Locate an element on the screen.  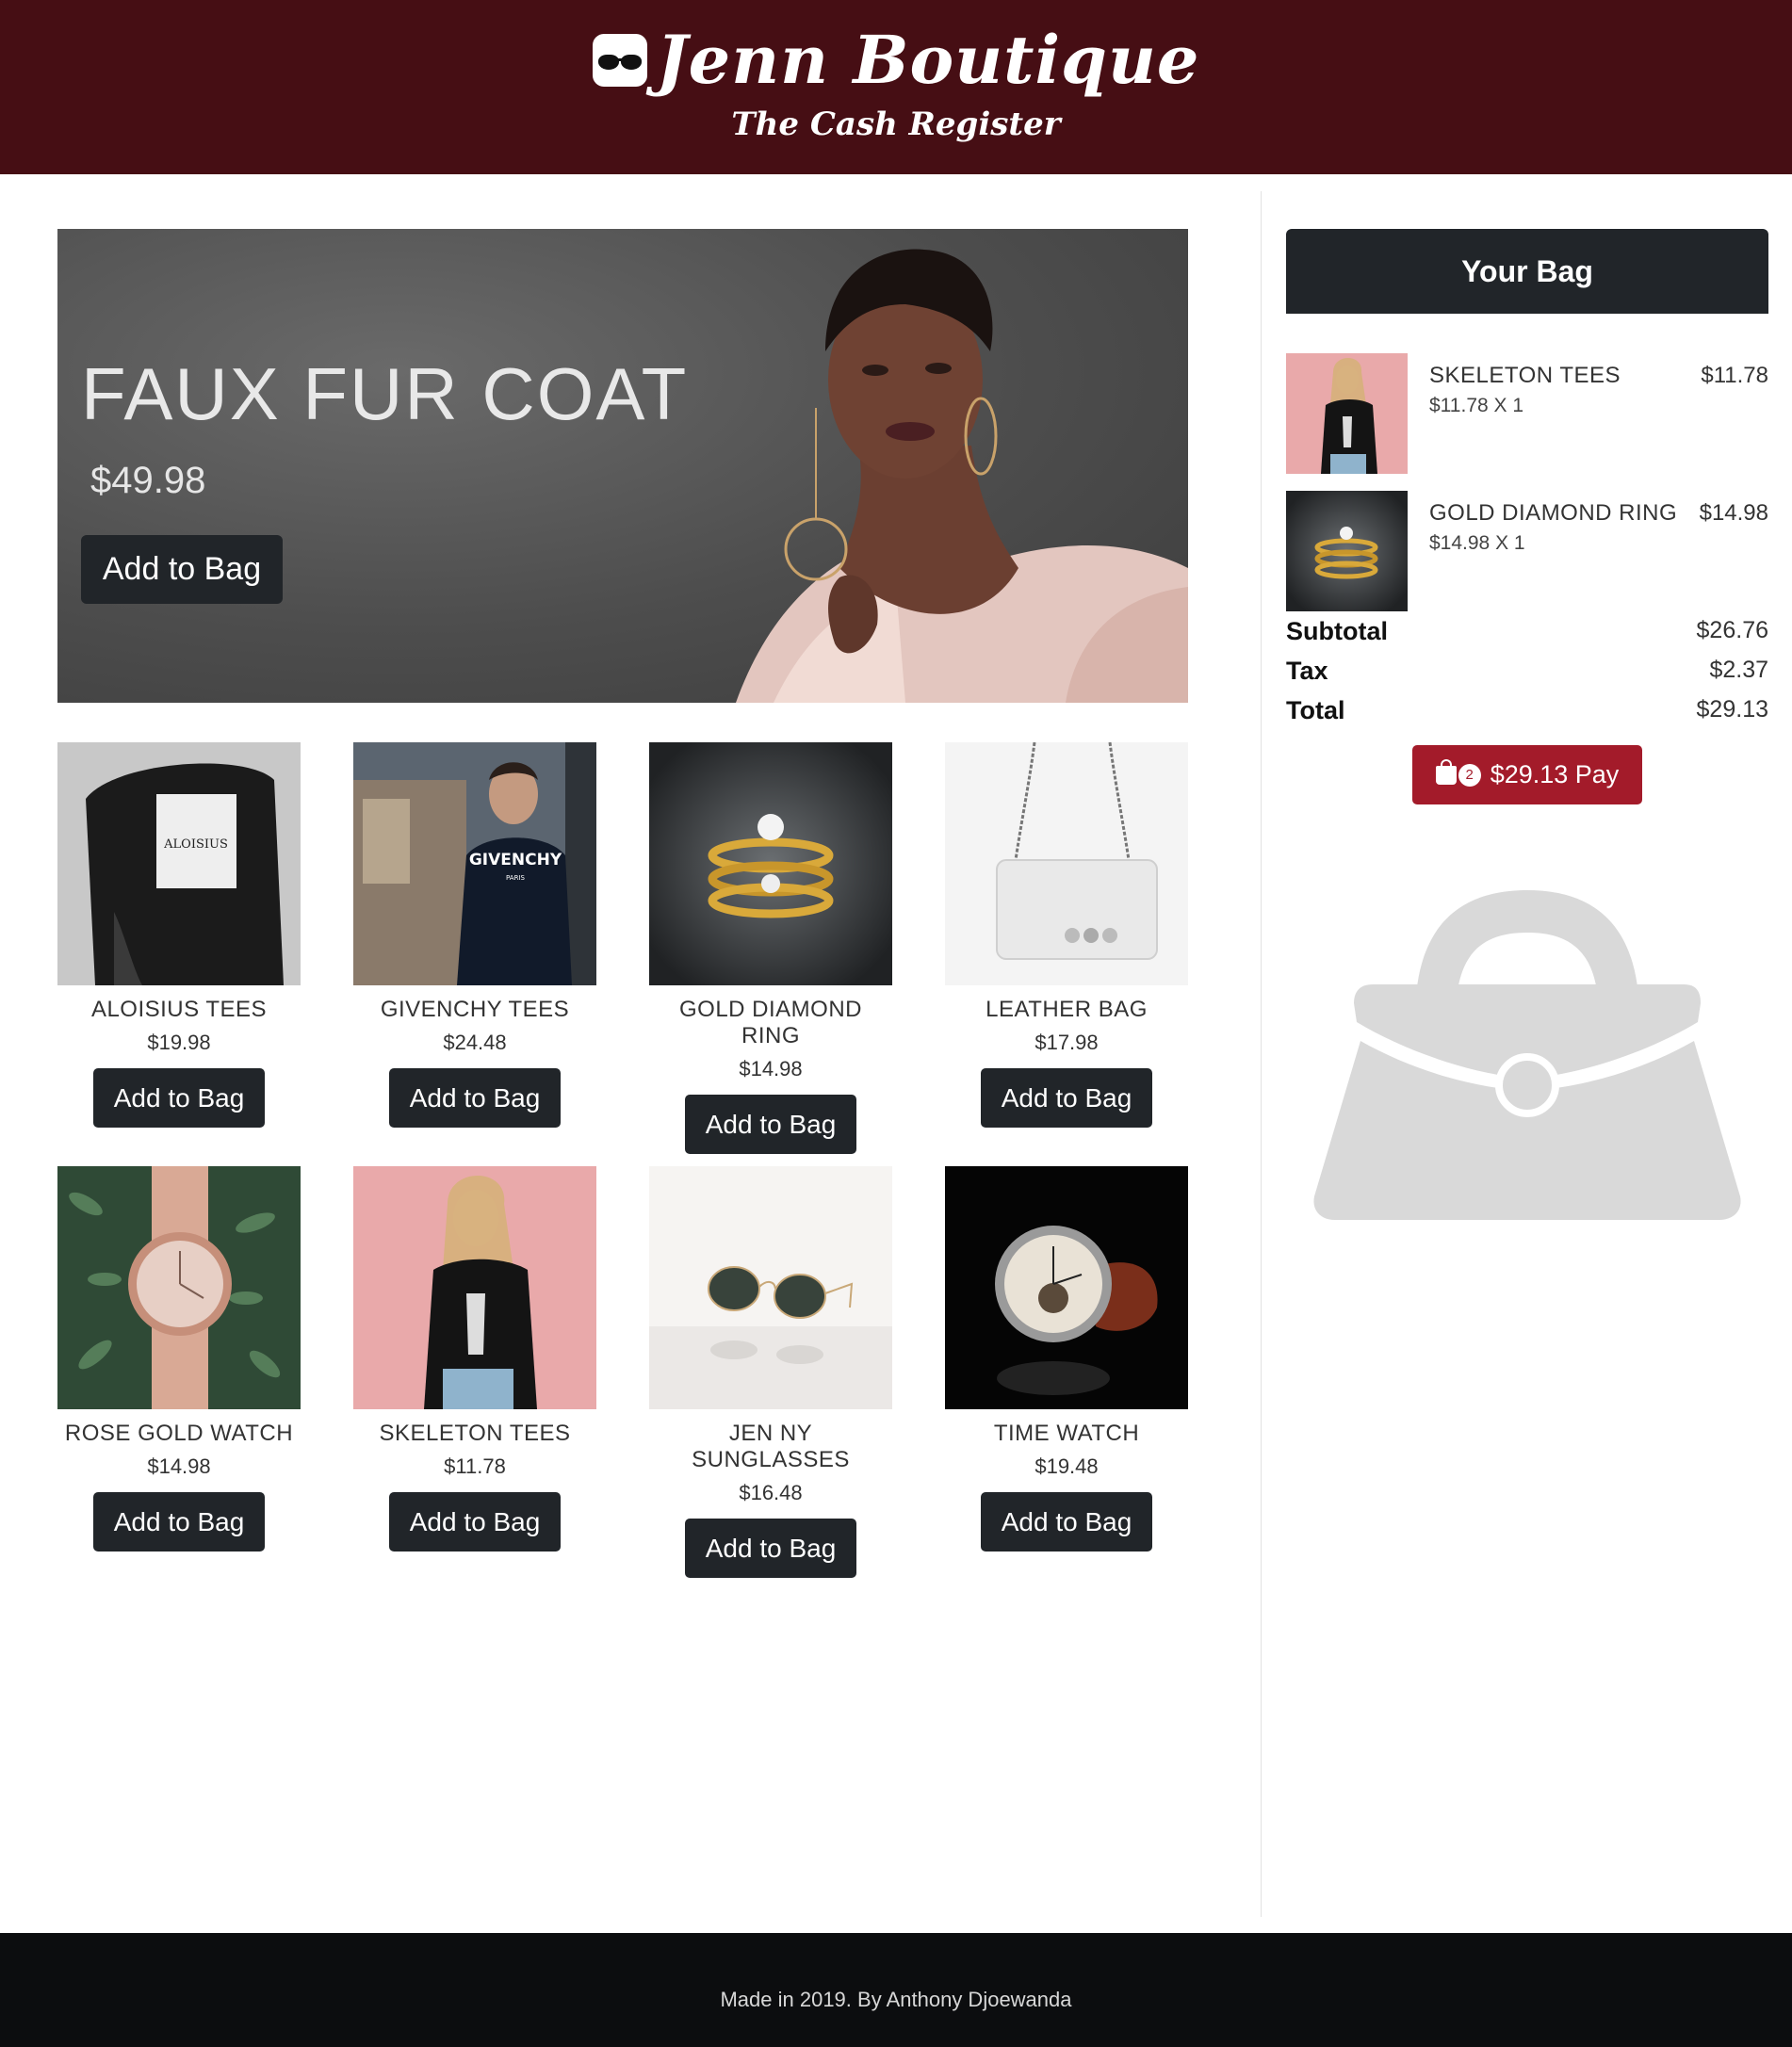
product-card: LEATHER BAG $17.98 Add to Bag is located at coordinates (1067, 935).